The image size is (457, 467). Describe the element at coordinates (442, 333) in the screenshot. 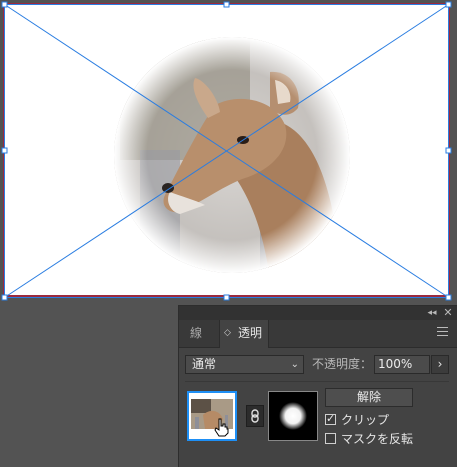

I see `hamburger-menu-icon` at that location.